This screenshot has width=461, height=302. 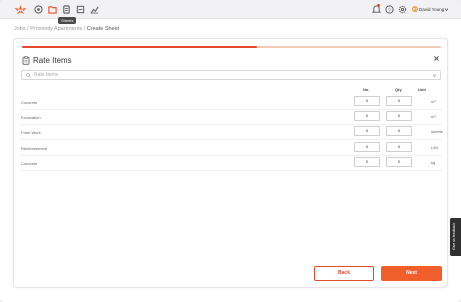 I want to click on table-row: Form Work 0 0 sheets, so click(x=231, y=133).